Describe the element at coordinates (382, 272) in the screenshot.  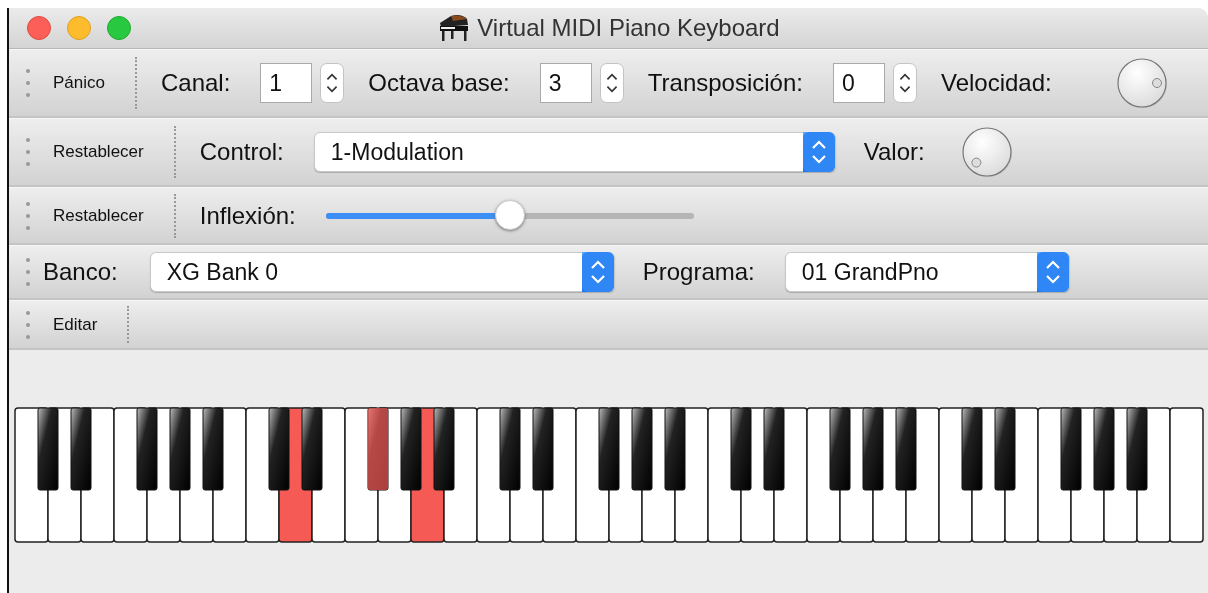
I see `dropdown: XG Bank 0` at that location.